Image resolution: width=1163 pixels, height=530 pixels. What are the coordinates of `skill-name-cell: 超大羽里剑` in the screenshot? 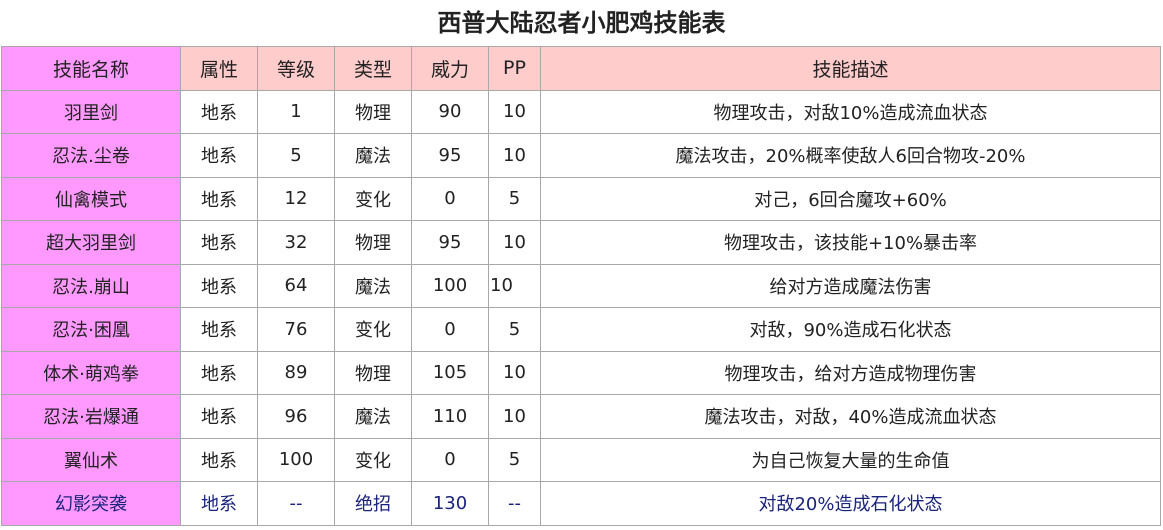 It's located at (91, 242).